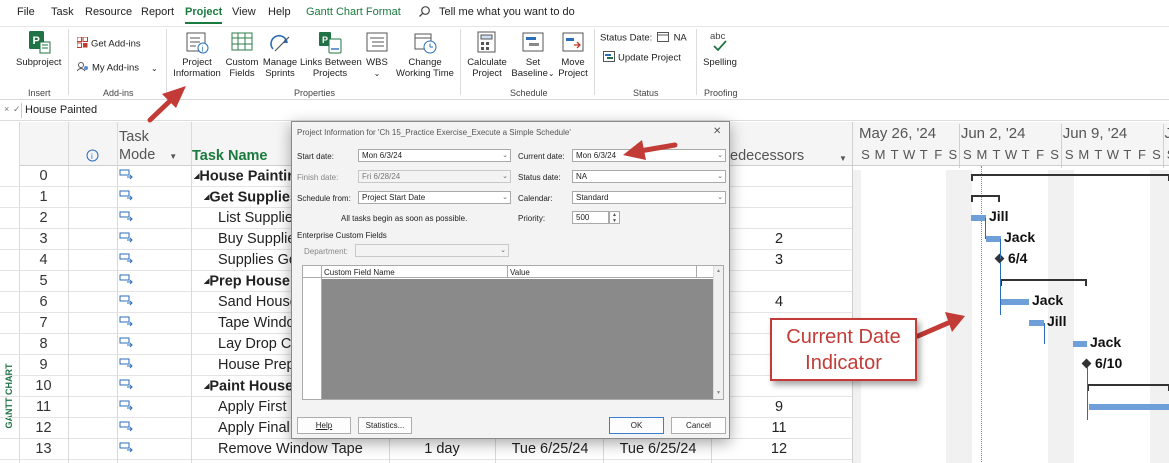 The image size is (1169, 463). Describe the element at coordinates (404, 218) in the screenshot. I see `schedule-note: All tasks begin as soon as possible.` at that location.